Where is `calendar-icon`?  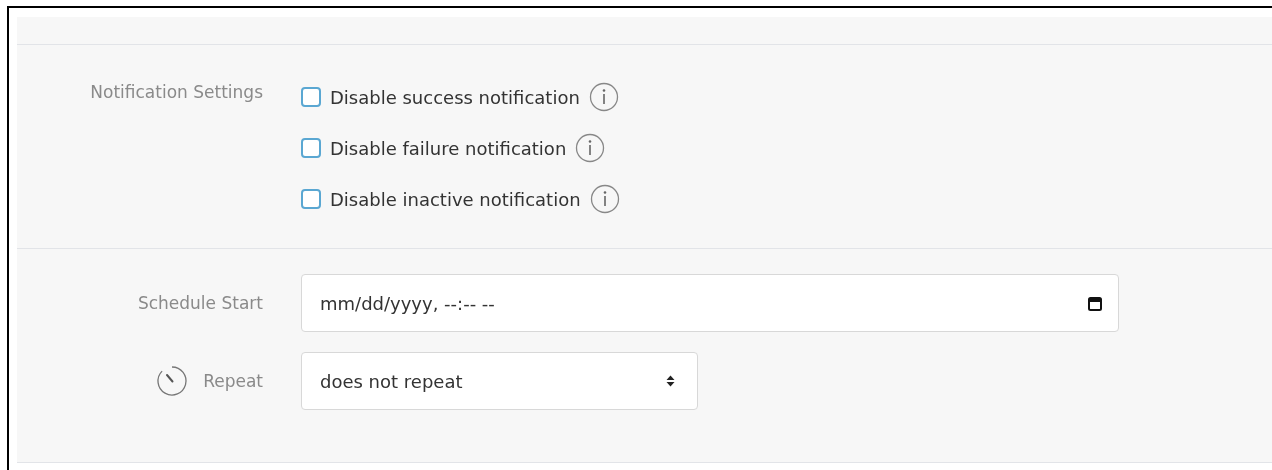 calendar-icon is located at coordinates (1095, 303).